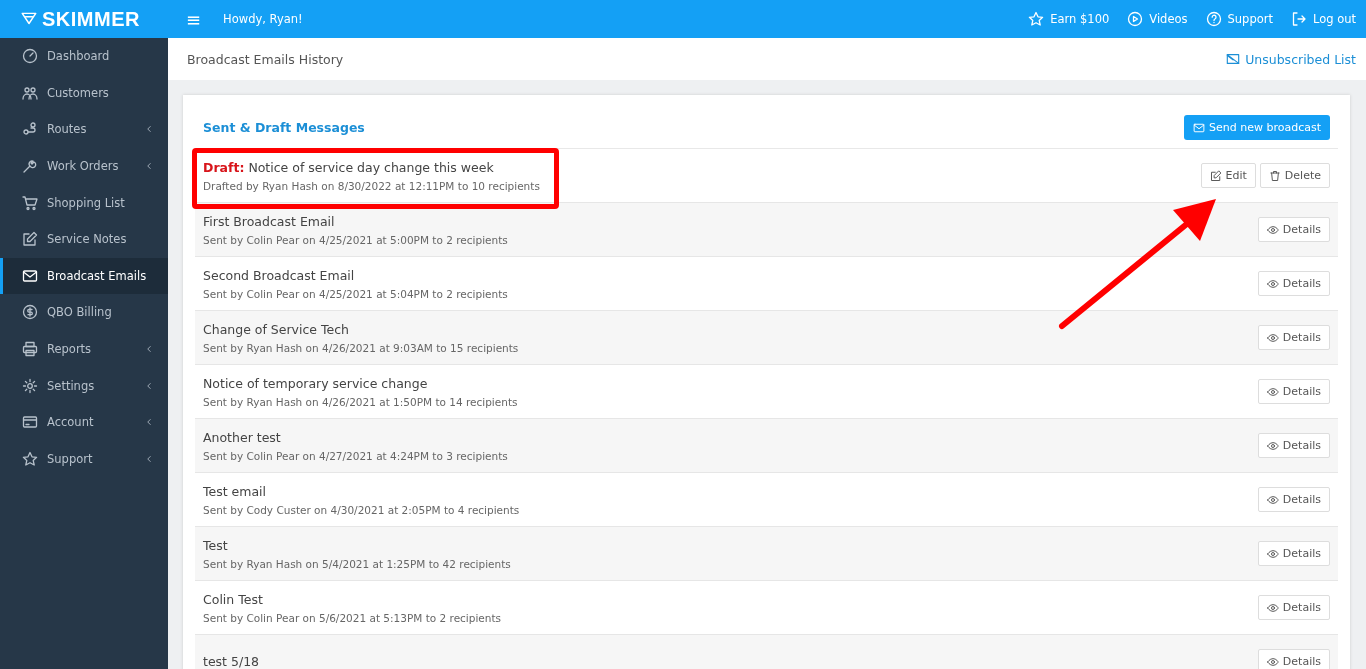 The height and width of the screenshot is (669, 1366). Describe the element at coordinates (84, 312) in the screenshot. I see `sidebar-item: QBO Billing` at that location.